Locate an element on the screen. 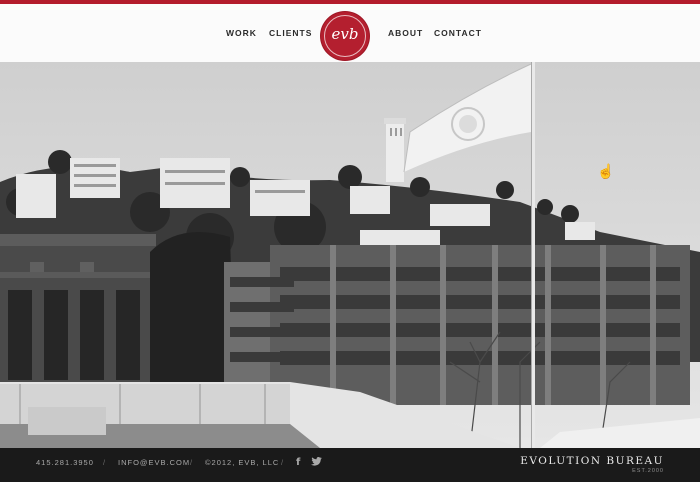  nav-contact: CONTACT is located at coordinates (458, 33).